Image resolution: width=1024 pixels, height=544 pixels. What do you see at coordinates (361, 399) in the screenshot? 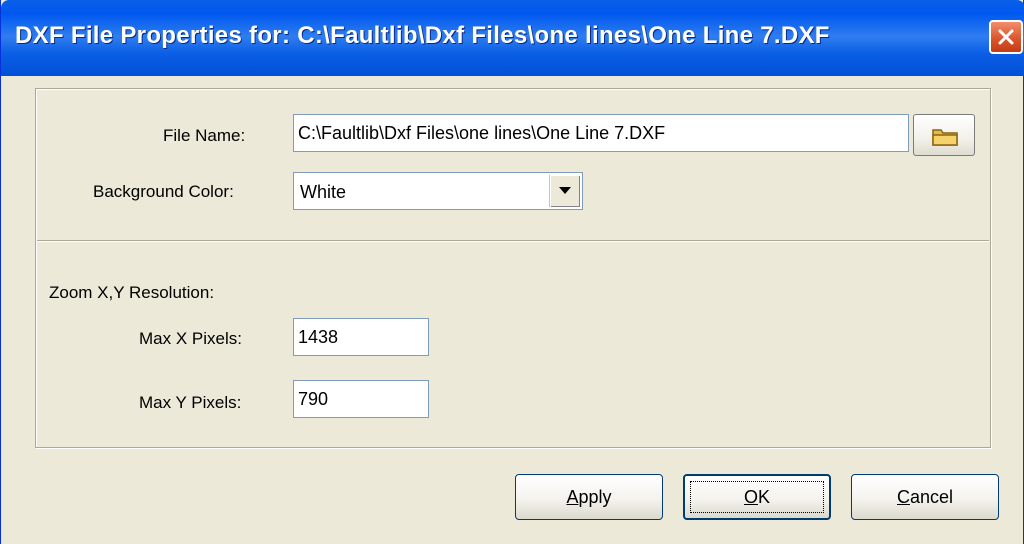
I see `max-y-input: 790` at bounding box center [361, 399].